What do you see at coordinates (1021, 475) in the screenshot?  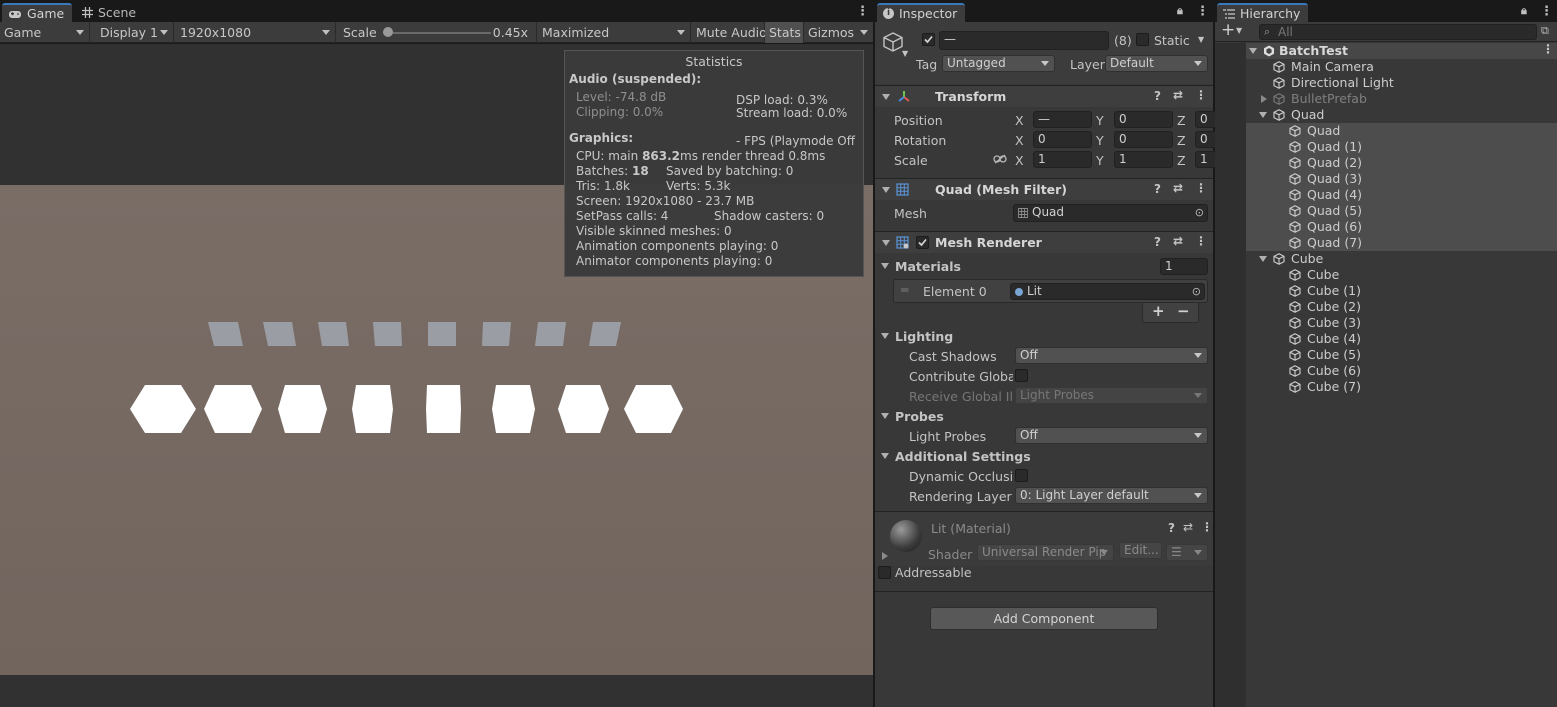 I see `dynamic-occlusion-checkbox` at bounding box center [1021, 475].